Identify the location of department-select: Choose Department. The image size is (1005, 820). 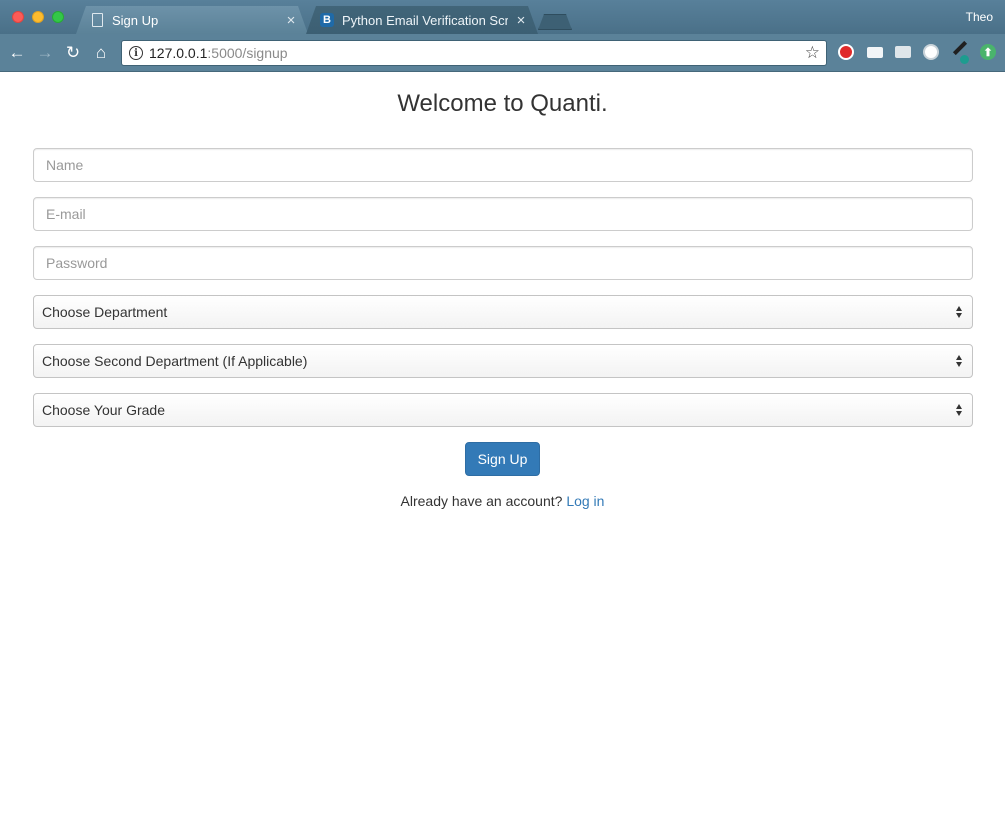
(503, 312).